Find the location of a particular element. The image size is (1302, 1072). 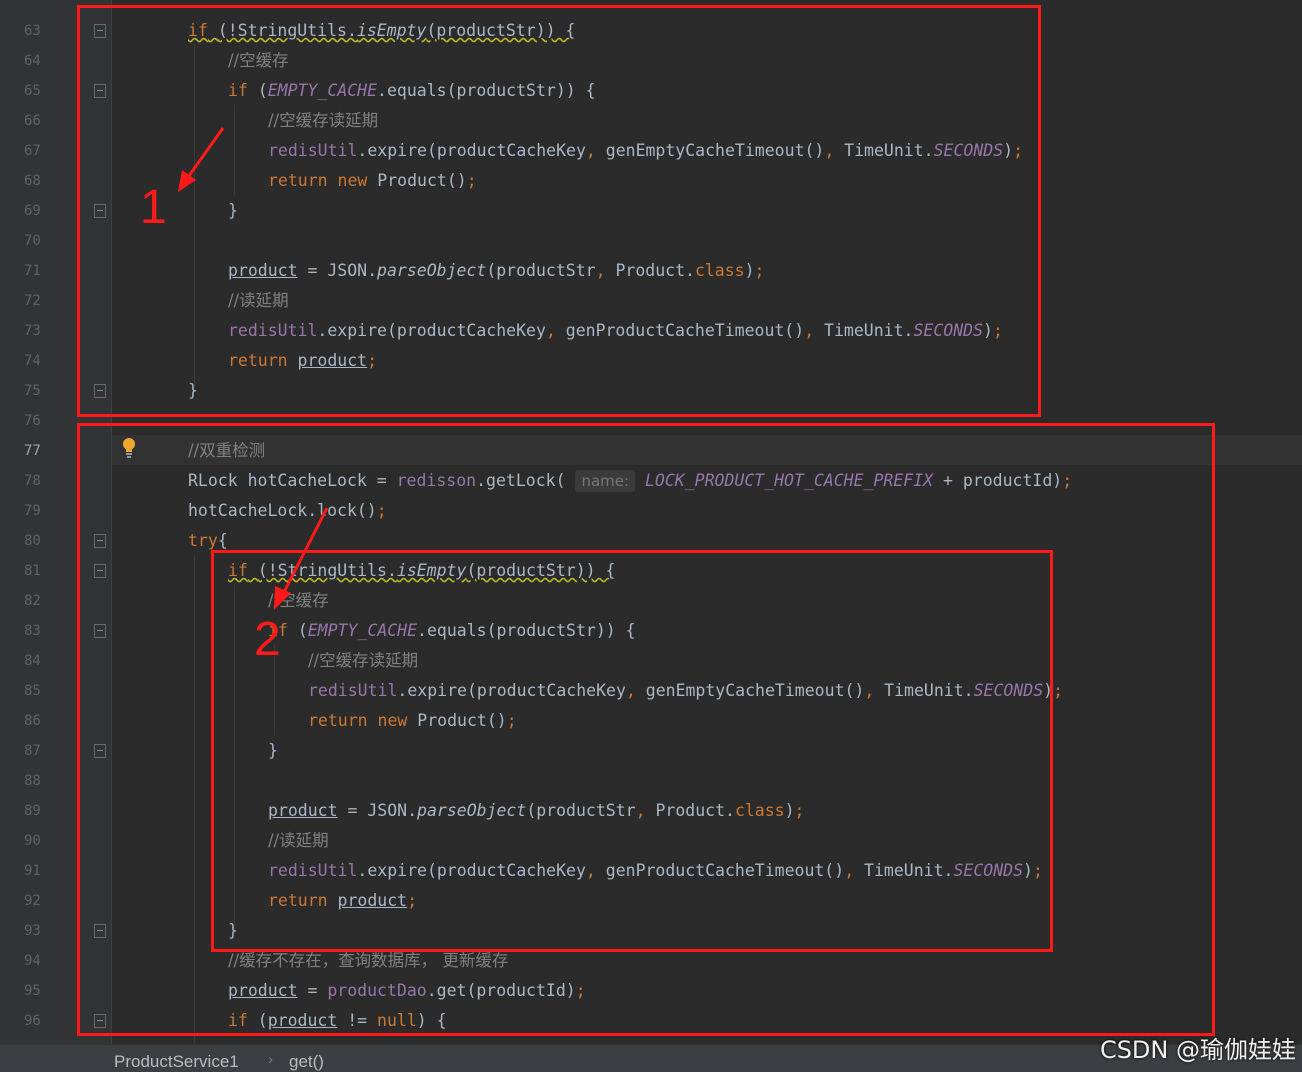

line-number: 84 is located at coordinates (32, 661).